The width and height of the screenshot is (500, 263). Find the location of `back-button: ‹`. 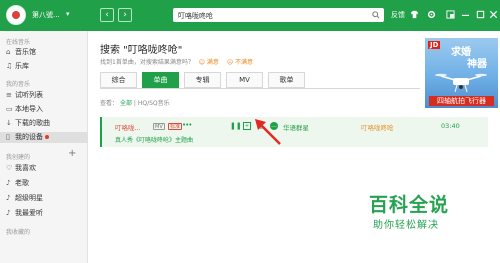

back-button: ‹ is located at coordinates (107, 15).